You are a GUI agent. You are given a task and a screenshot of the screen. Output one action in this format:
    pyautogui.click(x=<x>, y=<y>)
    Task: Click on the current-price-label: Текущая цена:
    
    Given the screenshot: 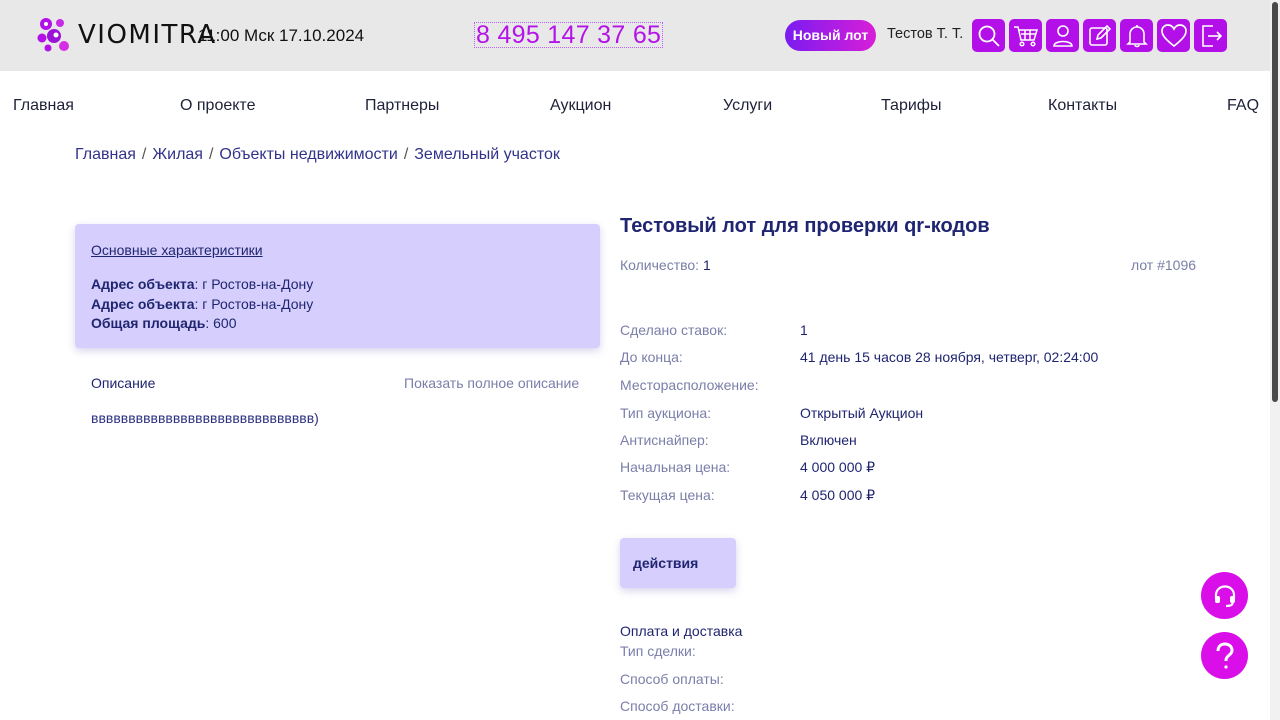 What is the action you would take?
    pyautogui.click(x=667, y=495)
    